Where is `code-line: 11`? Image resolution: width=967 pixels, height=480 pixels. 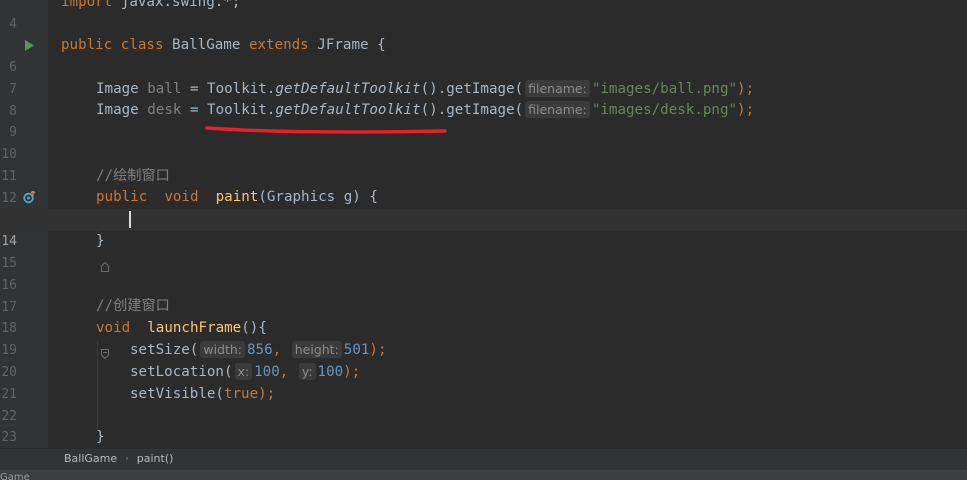
code-line: 11 is located at coordinates (483, 164).